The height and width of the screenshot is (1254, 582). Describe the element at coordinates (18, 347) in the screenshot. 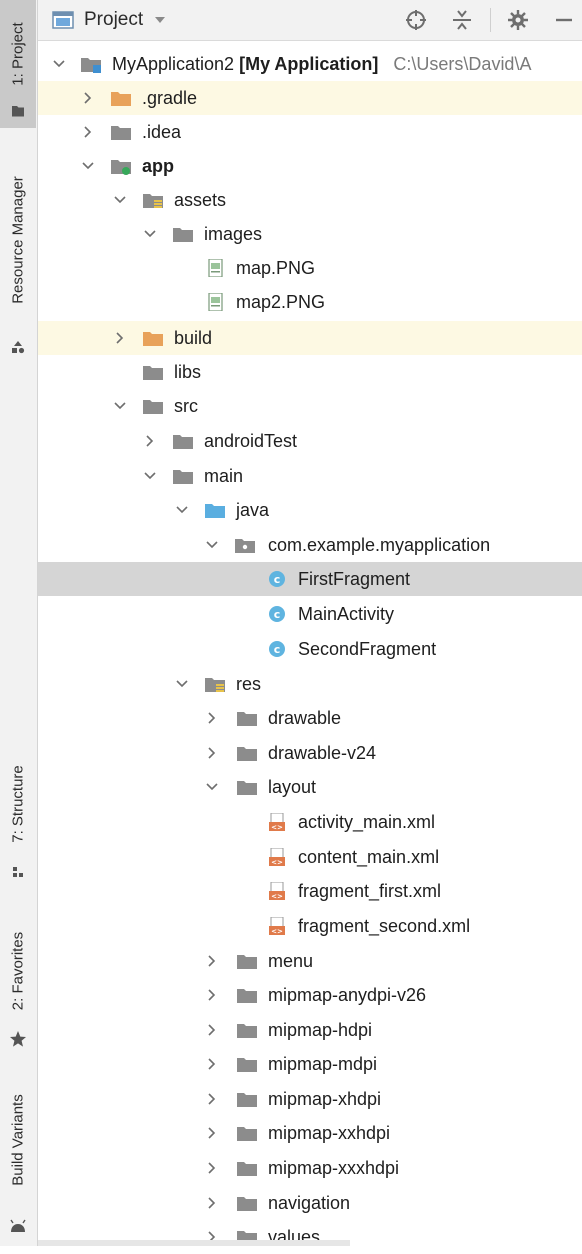

I see `resource-manager-icon` at that location.